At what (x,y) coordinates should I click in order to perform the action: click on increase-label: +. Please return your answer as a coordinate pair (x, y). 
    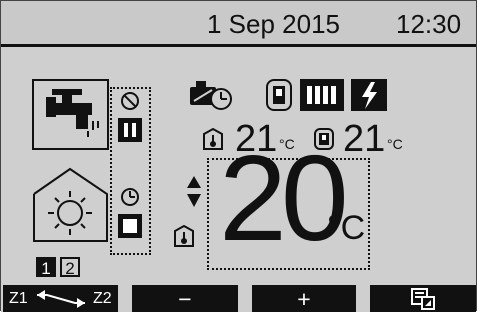
    Looking at the image, I should click on (304, 299).